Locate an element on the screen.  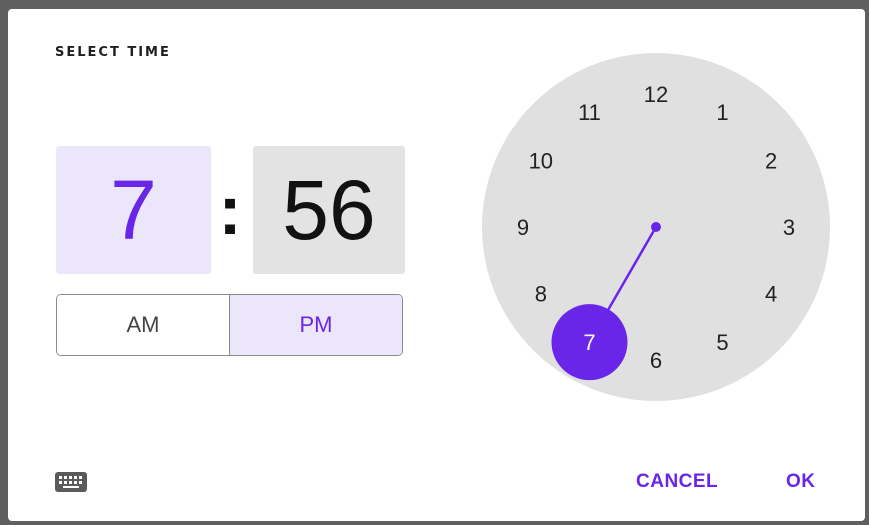
dialog-title: SELECT TIME is located at coordinates (113, 52).